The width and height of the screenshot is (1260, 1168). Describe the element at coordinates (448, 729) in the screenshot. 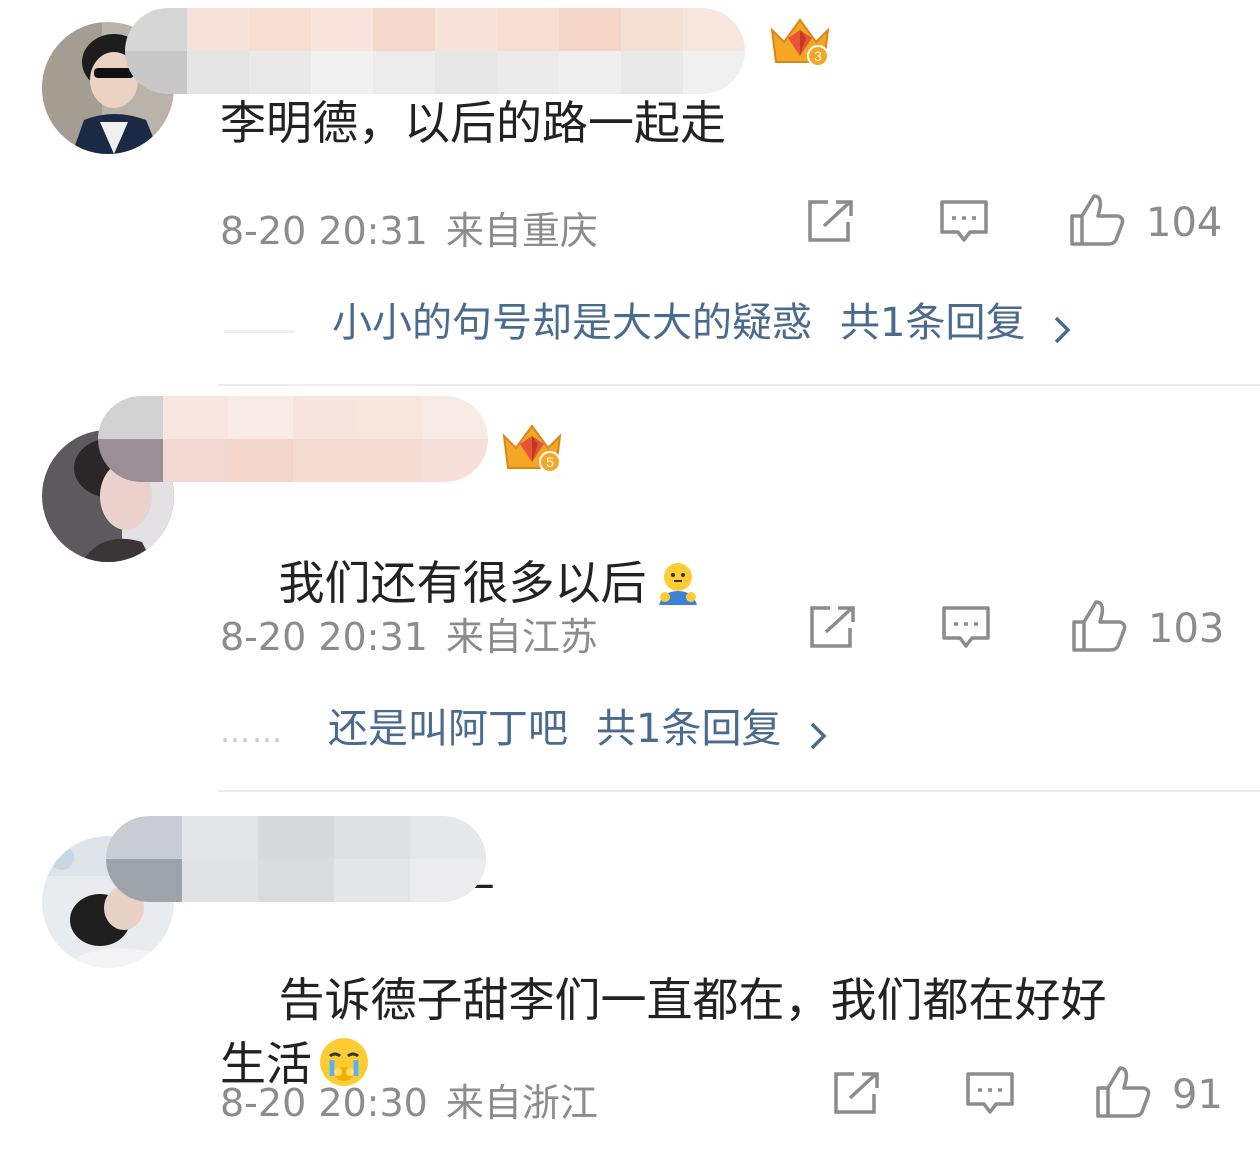

I see `reply-preview-text: 还是叫阿丁吧` at that location.